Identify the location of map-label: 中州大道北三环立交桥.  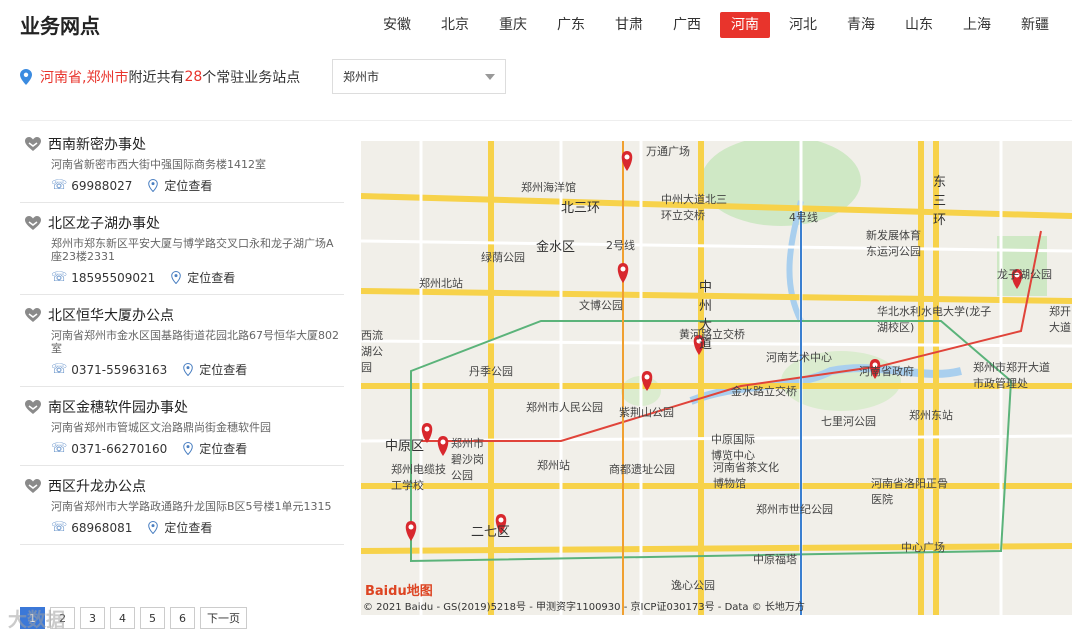
(694, 207).